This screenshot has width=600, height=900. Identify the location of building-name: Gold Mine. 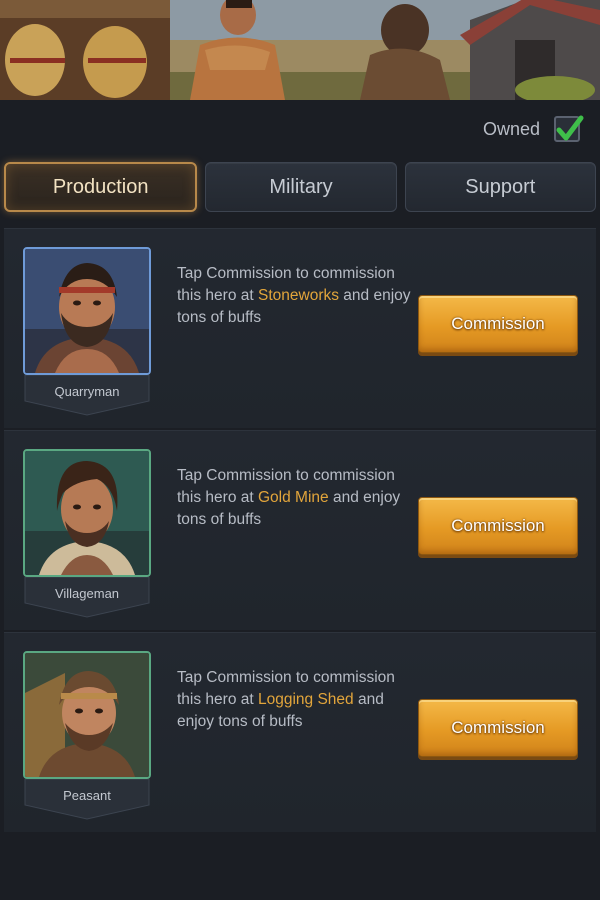
(293, 497).